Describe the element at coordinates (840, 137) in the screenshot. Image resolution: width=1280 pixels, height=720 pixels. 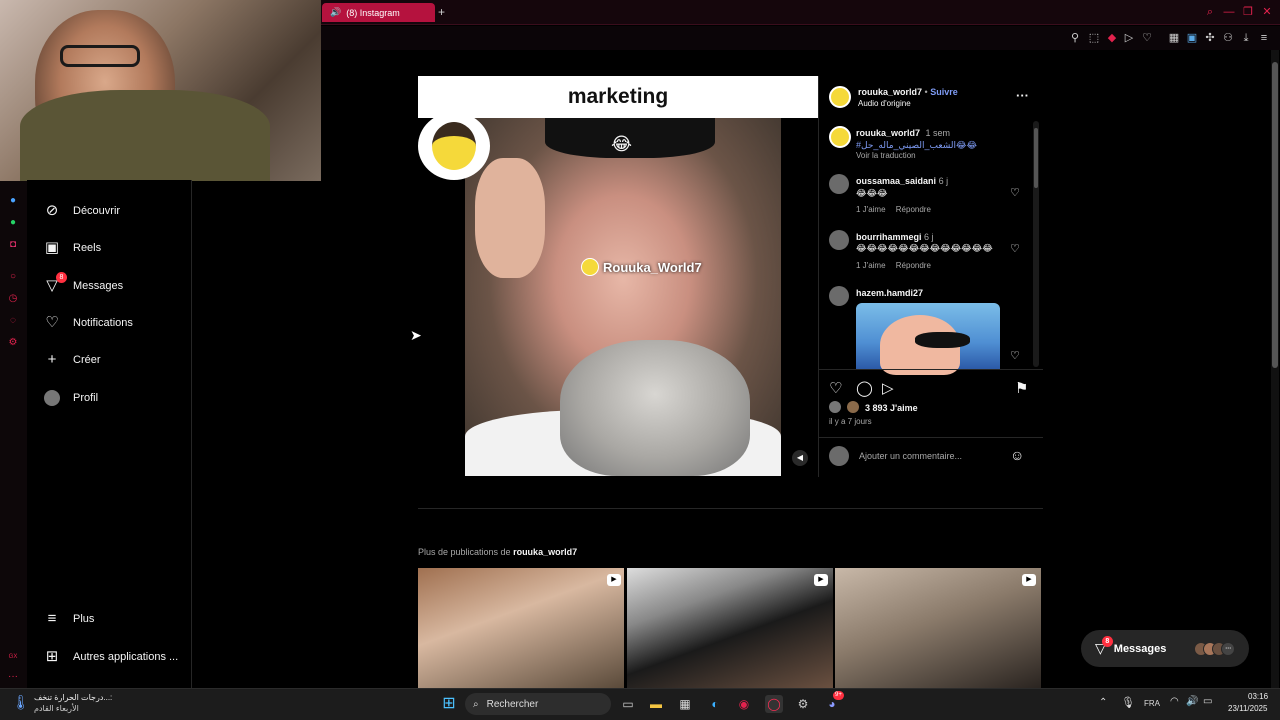
I see `caption-avatar` at that location.